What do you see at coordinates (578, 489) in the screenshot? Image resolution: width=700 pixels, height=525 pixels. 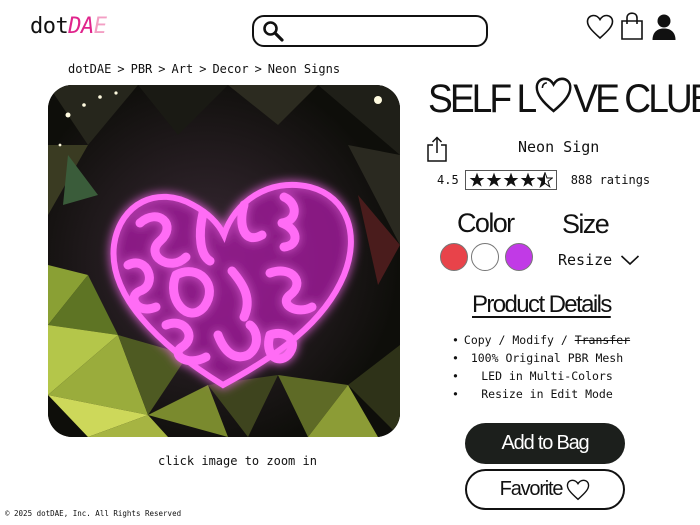 I see `heart-outline-icon` at bounding box center [578, 489].